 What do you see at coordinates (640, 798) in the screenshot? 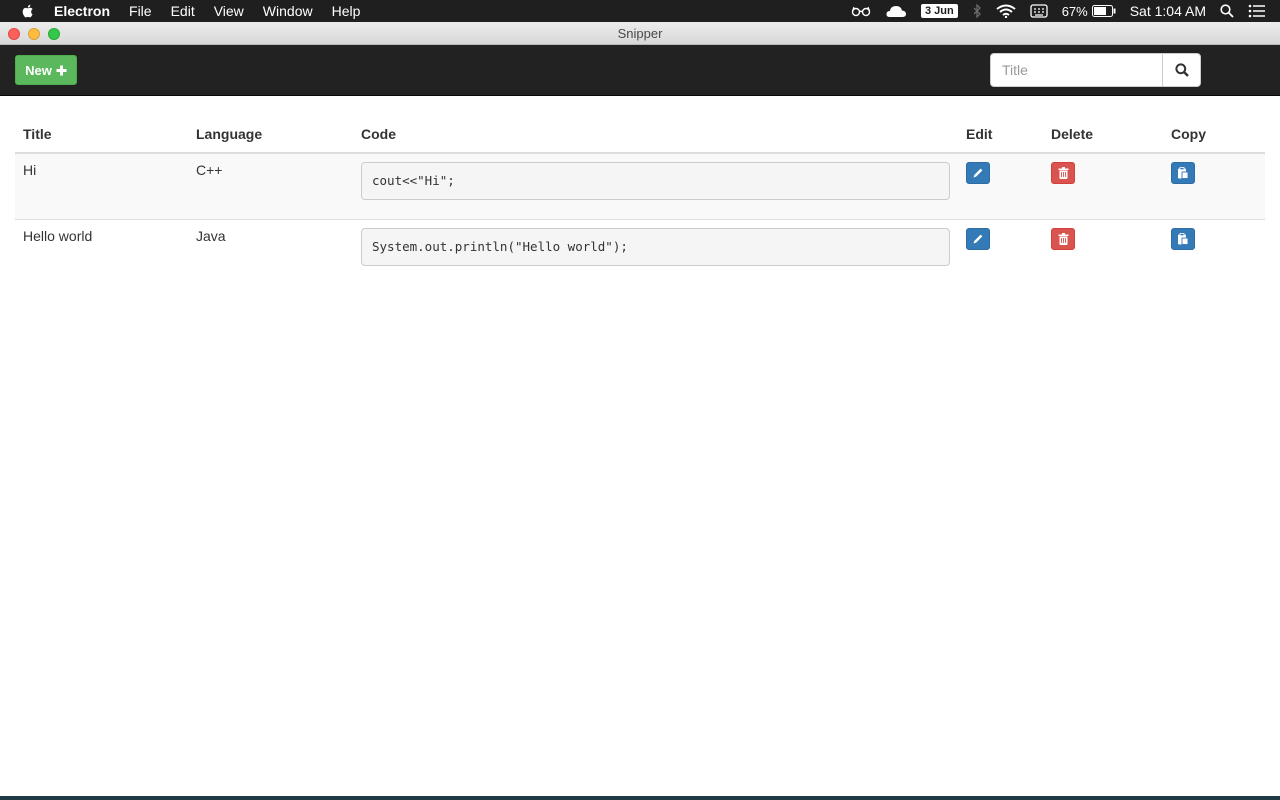
I see `desktop-background-strip` at bounding box center [640, 798].